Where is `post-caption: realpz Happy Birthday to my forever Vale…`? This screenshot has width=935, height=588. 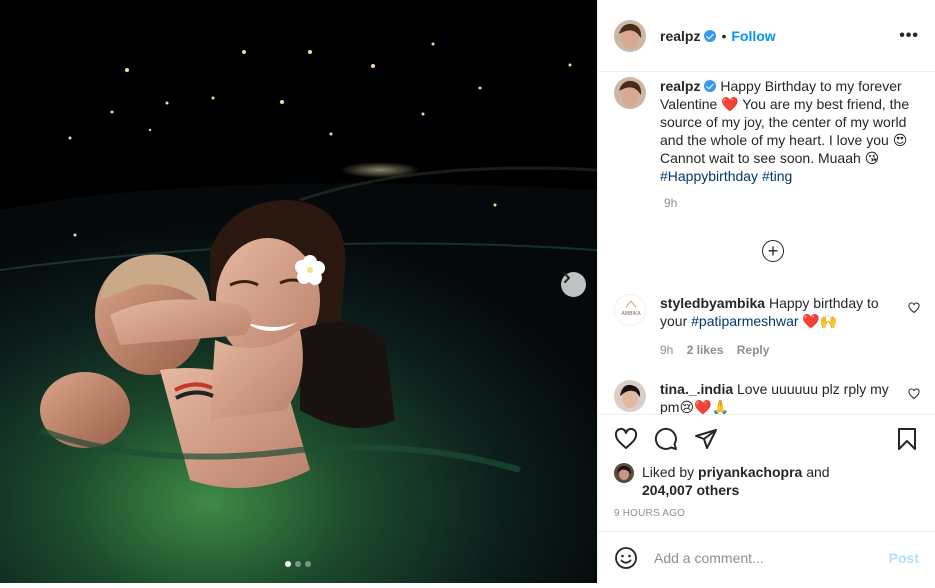
post-caption: realpz Happy Birthday to my forever Vale… is located at coordinates (766, 131).